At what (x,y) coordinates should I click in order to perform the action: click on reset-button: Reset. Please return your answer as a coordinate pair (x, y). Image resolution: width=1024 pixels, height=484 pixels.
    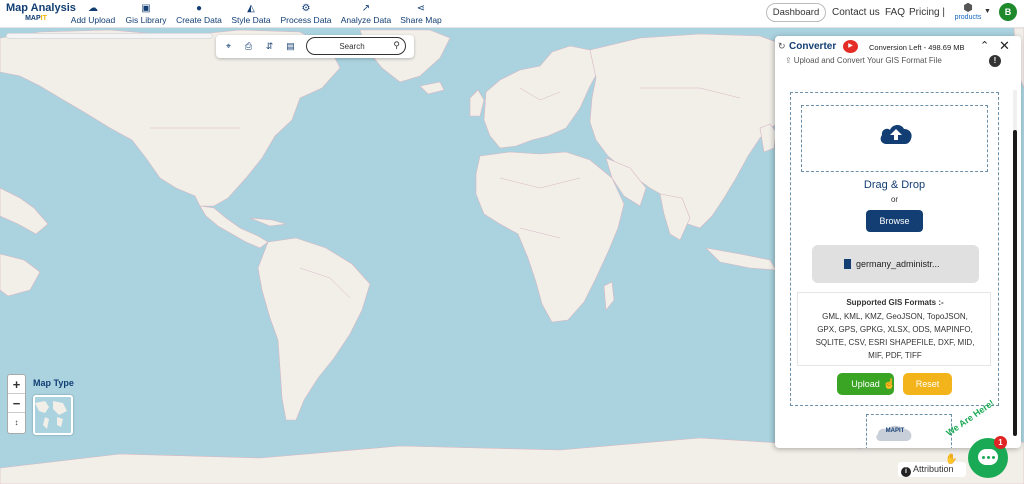
    Looking at the image, I should click on (927, 384).